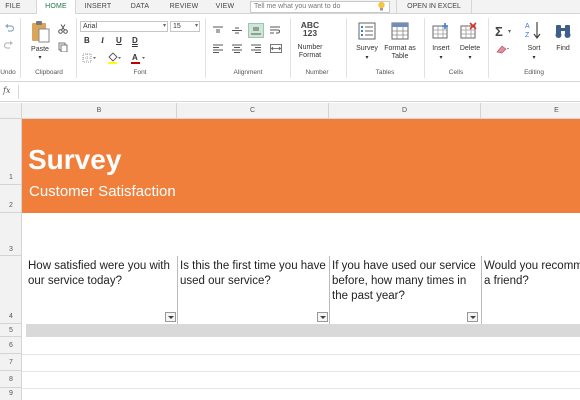  I want to click on underline-button: U, so click(119, 40).